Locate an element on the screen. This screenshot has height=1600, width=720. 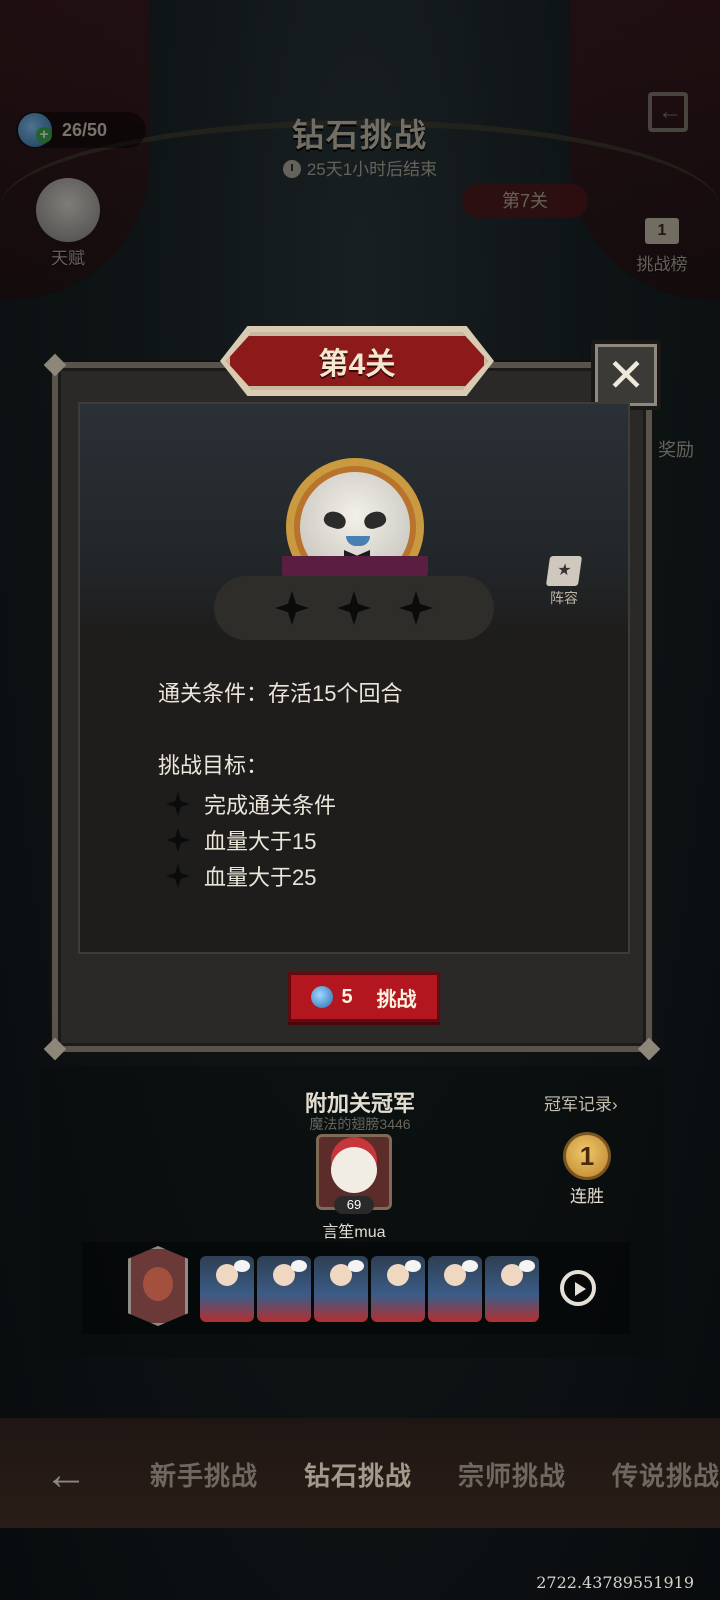
tab-master: 宗师挑战 is located at coordinates (512, 1474).